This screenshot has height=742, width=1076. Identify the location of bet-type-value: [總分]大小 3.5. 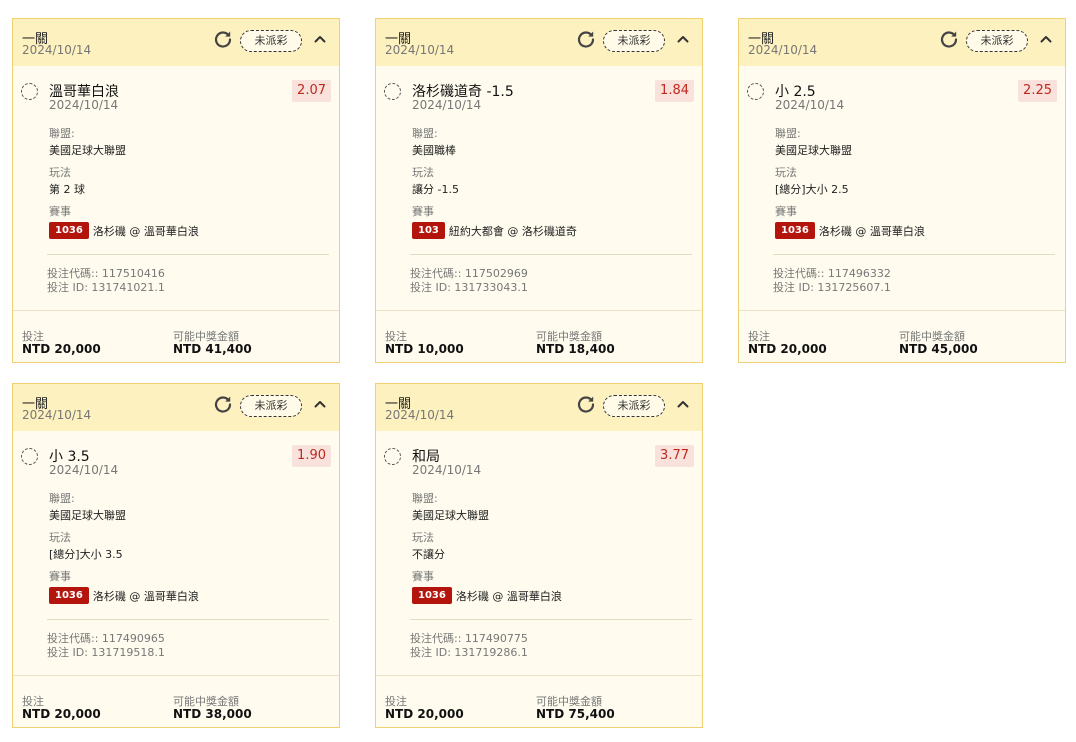
(86, 554).